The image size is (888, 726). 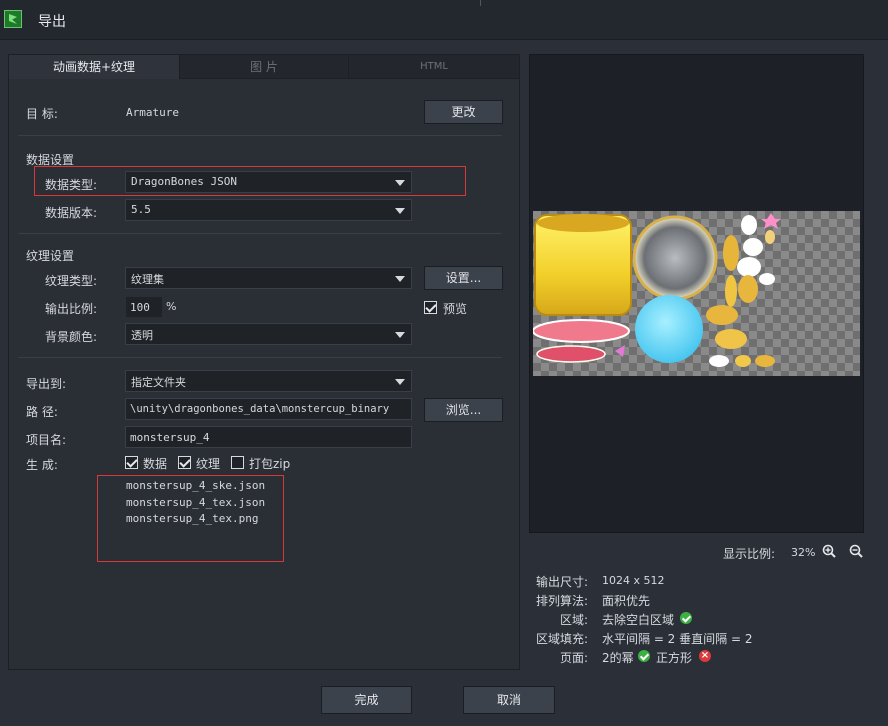 I want to click on percent-unit: %, so click(x=171, y=306).